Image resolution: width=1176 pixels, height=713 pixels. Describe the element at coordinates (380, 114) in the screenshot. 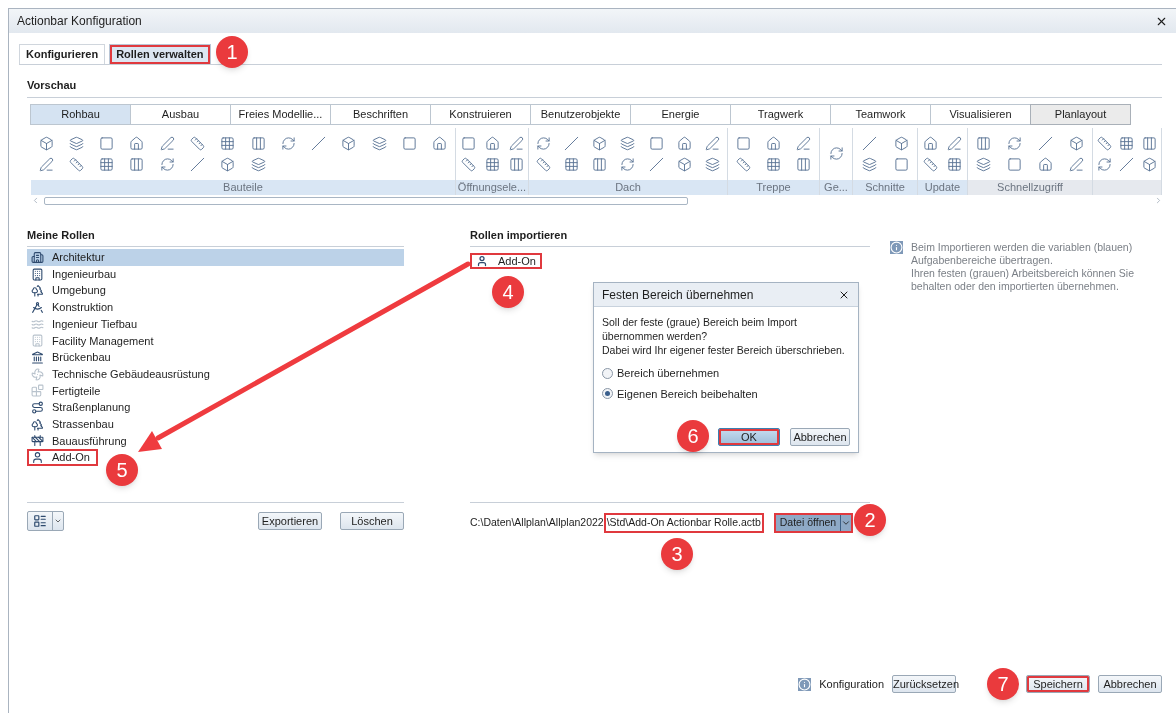

I see `ribbon-tab: Beschriften` at that location.